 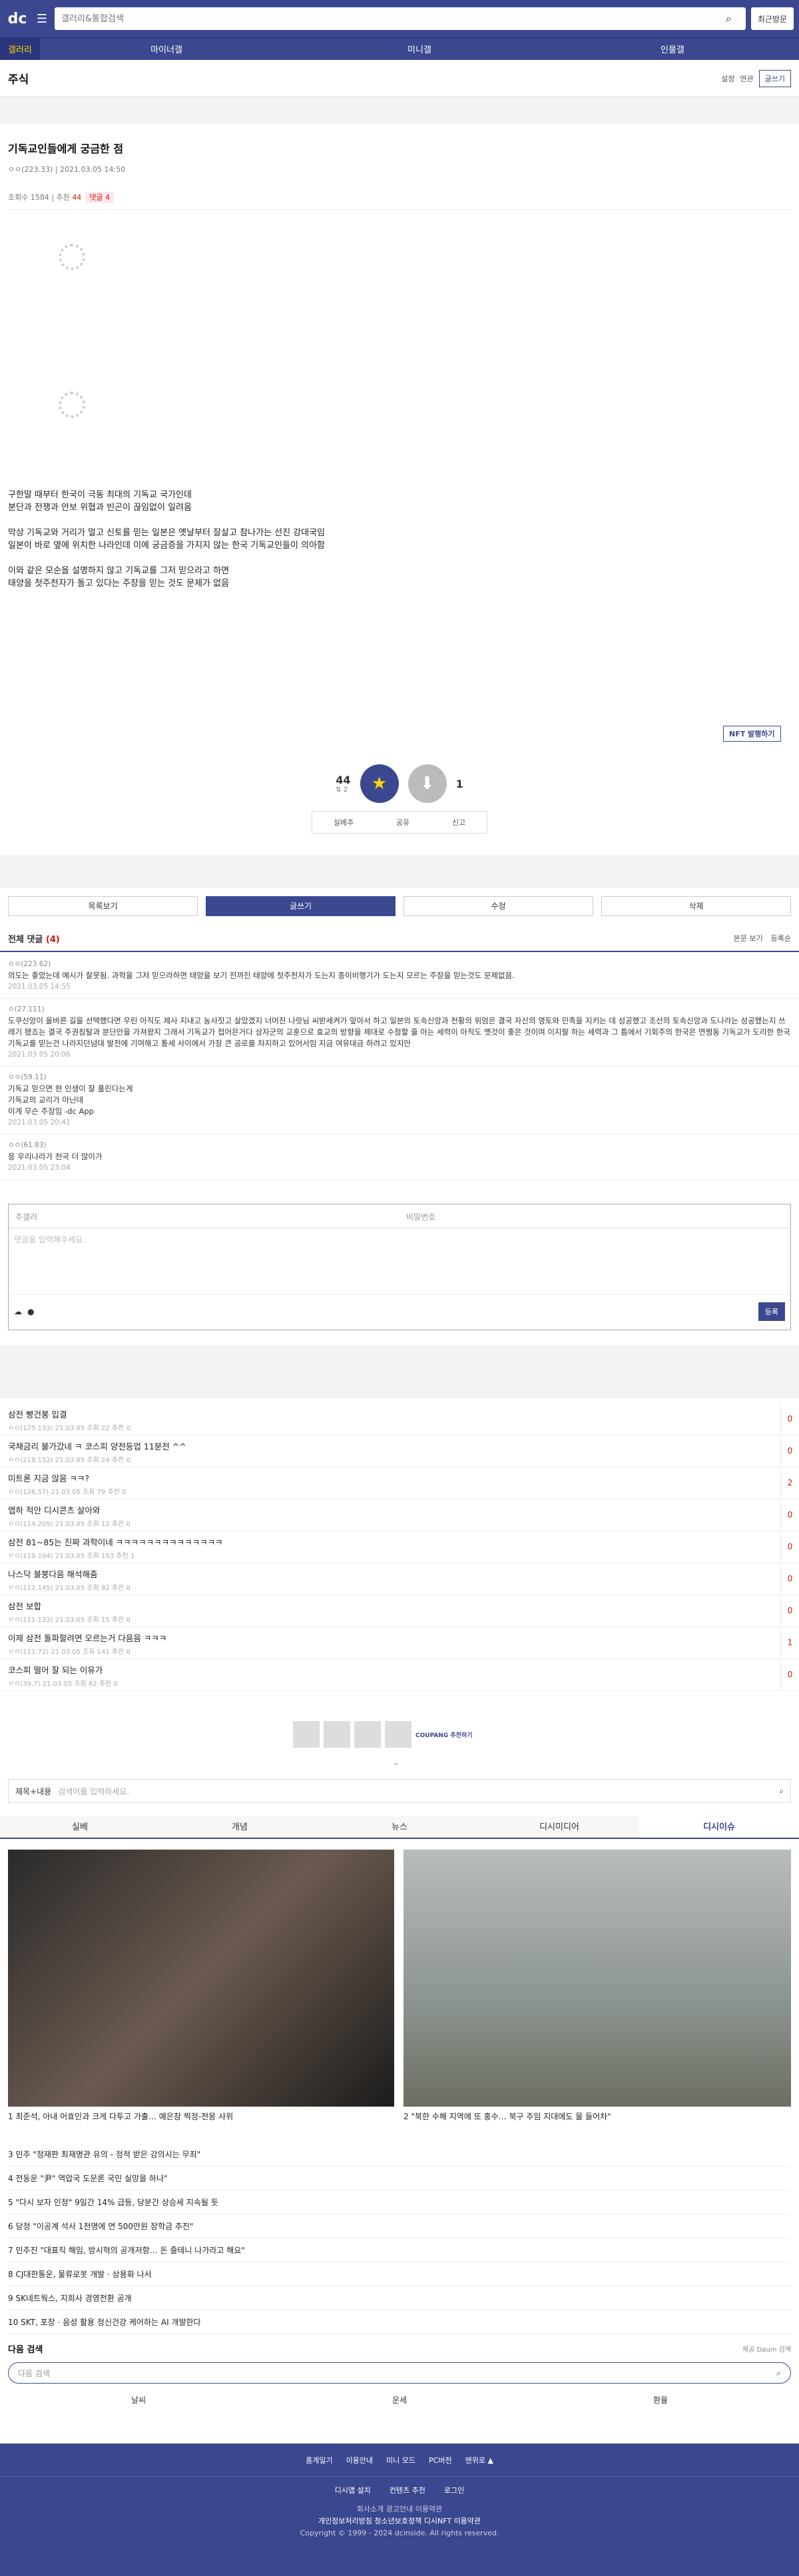 What do you see at coordinates (400, 2250) in the screenshot?
I see `news-item: 7 민주진 "대표직 해임, 방시혁의 공개저항… 돈 줄테니 나가라고 해요"` at bounding box center [400, 2250].